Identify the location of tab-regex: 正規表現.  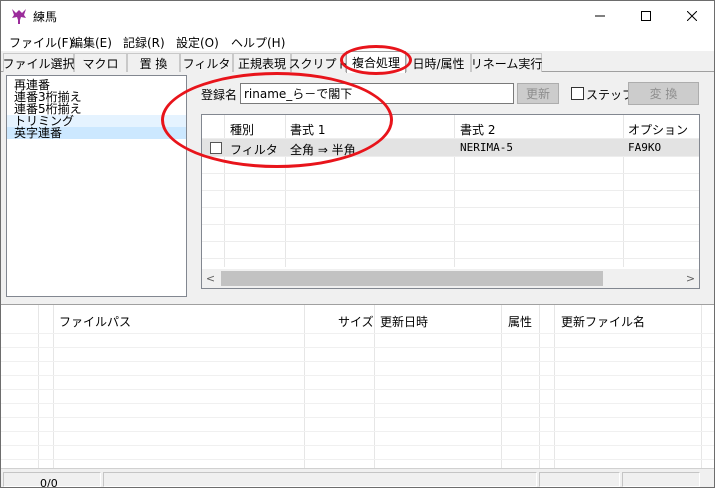
(262, 62).